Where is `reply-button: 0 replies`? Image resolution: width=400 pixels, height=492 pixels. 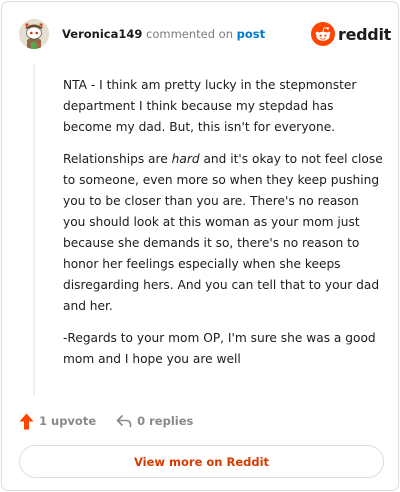
reply-button: 0 replies is located at coordinates (154, 421).